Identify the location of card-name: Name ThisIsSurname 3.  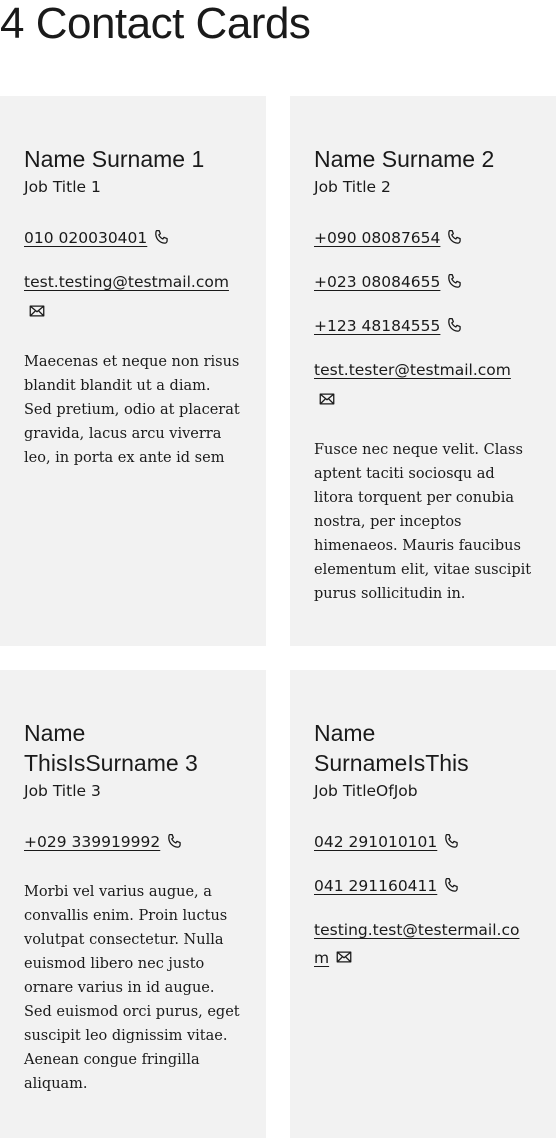
(111, 748).